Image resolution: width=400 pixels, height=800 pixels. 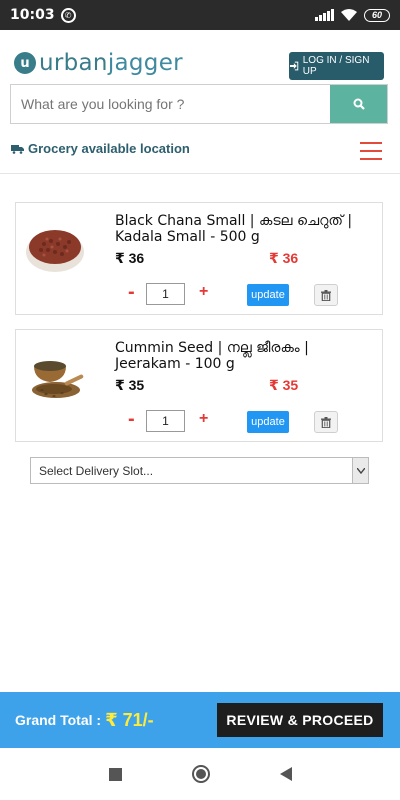 What do you see at coordinates (32, 15) in the screenshot?
I see `status-time: 10:03` at bounding box center [32, 15].